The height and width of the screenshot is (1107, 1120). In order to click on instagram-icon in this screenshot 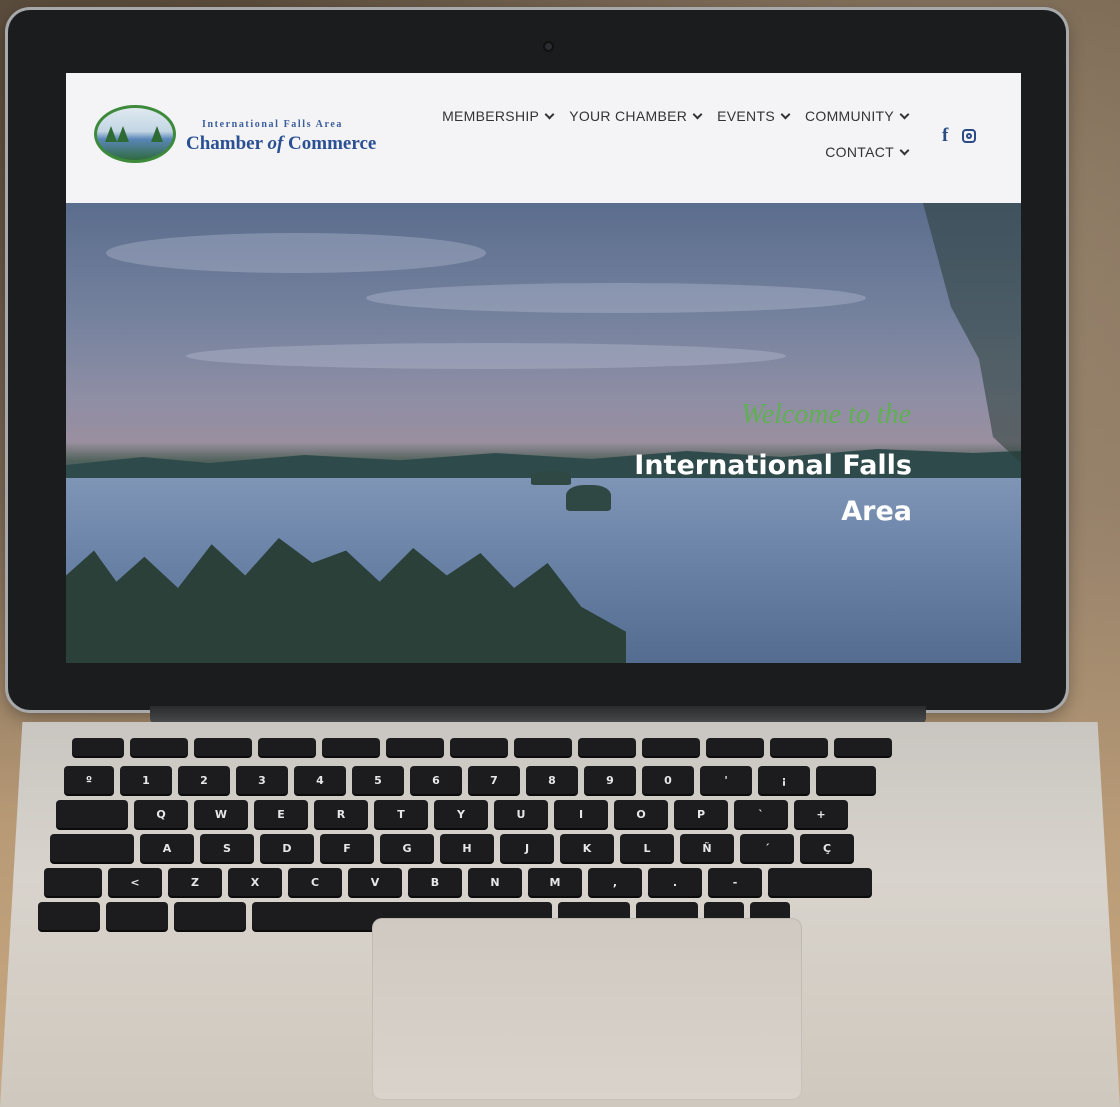, I will do `click(969, 136)`.